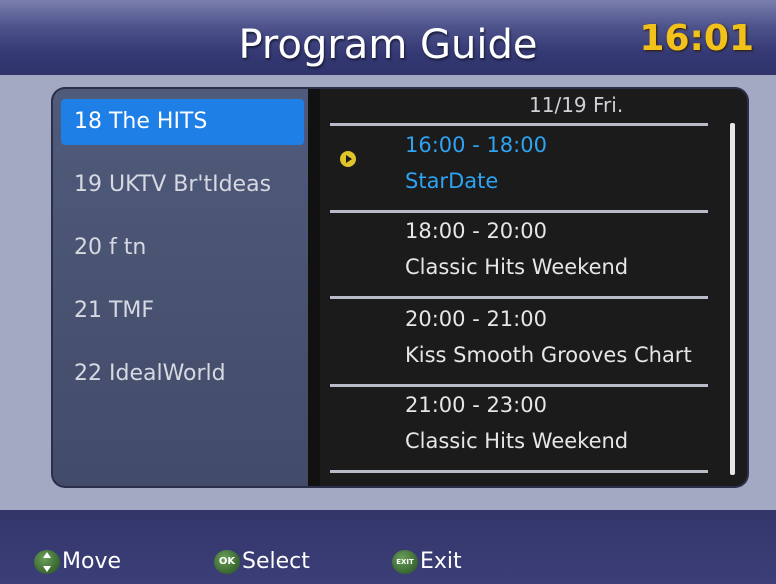 The image size is (776, 584). Describe the element at coordinates (476, 231) in the screenshot. I see `program-time: 18:00 - 20:00` at that location.